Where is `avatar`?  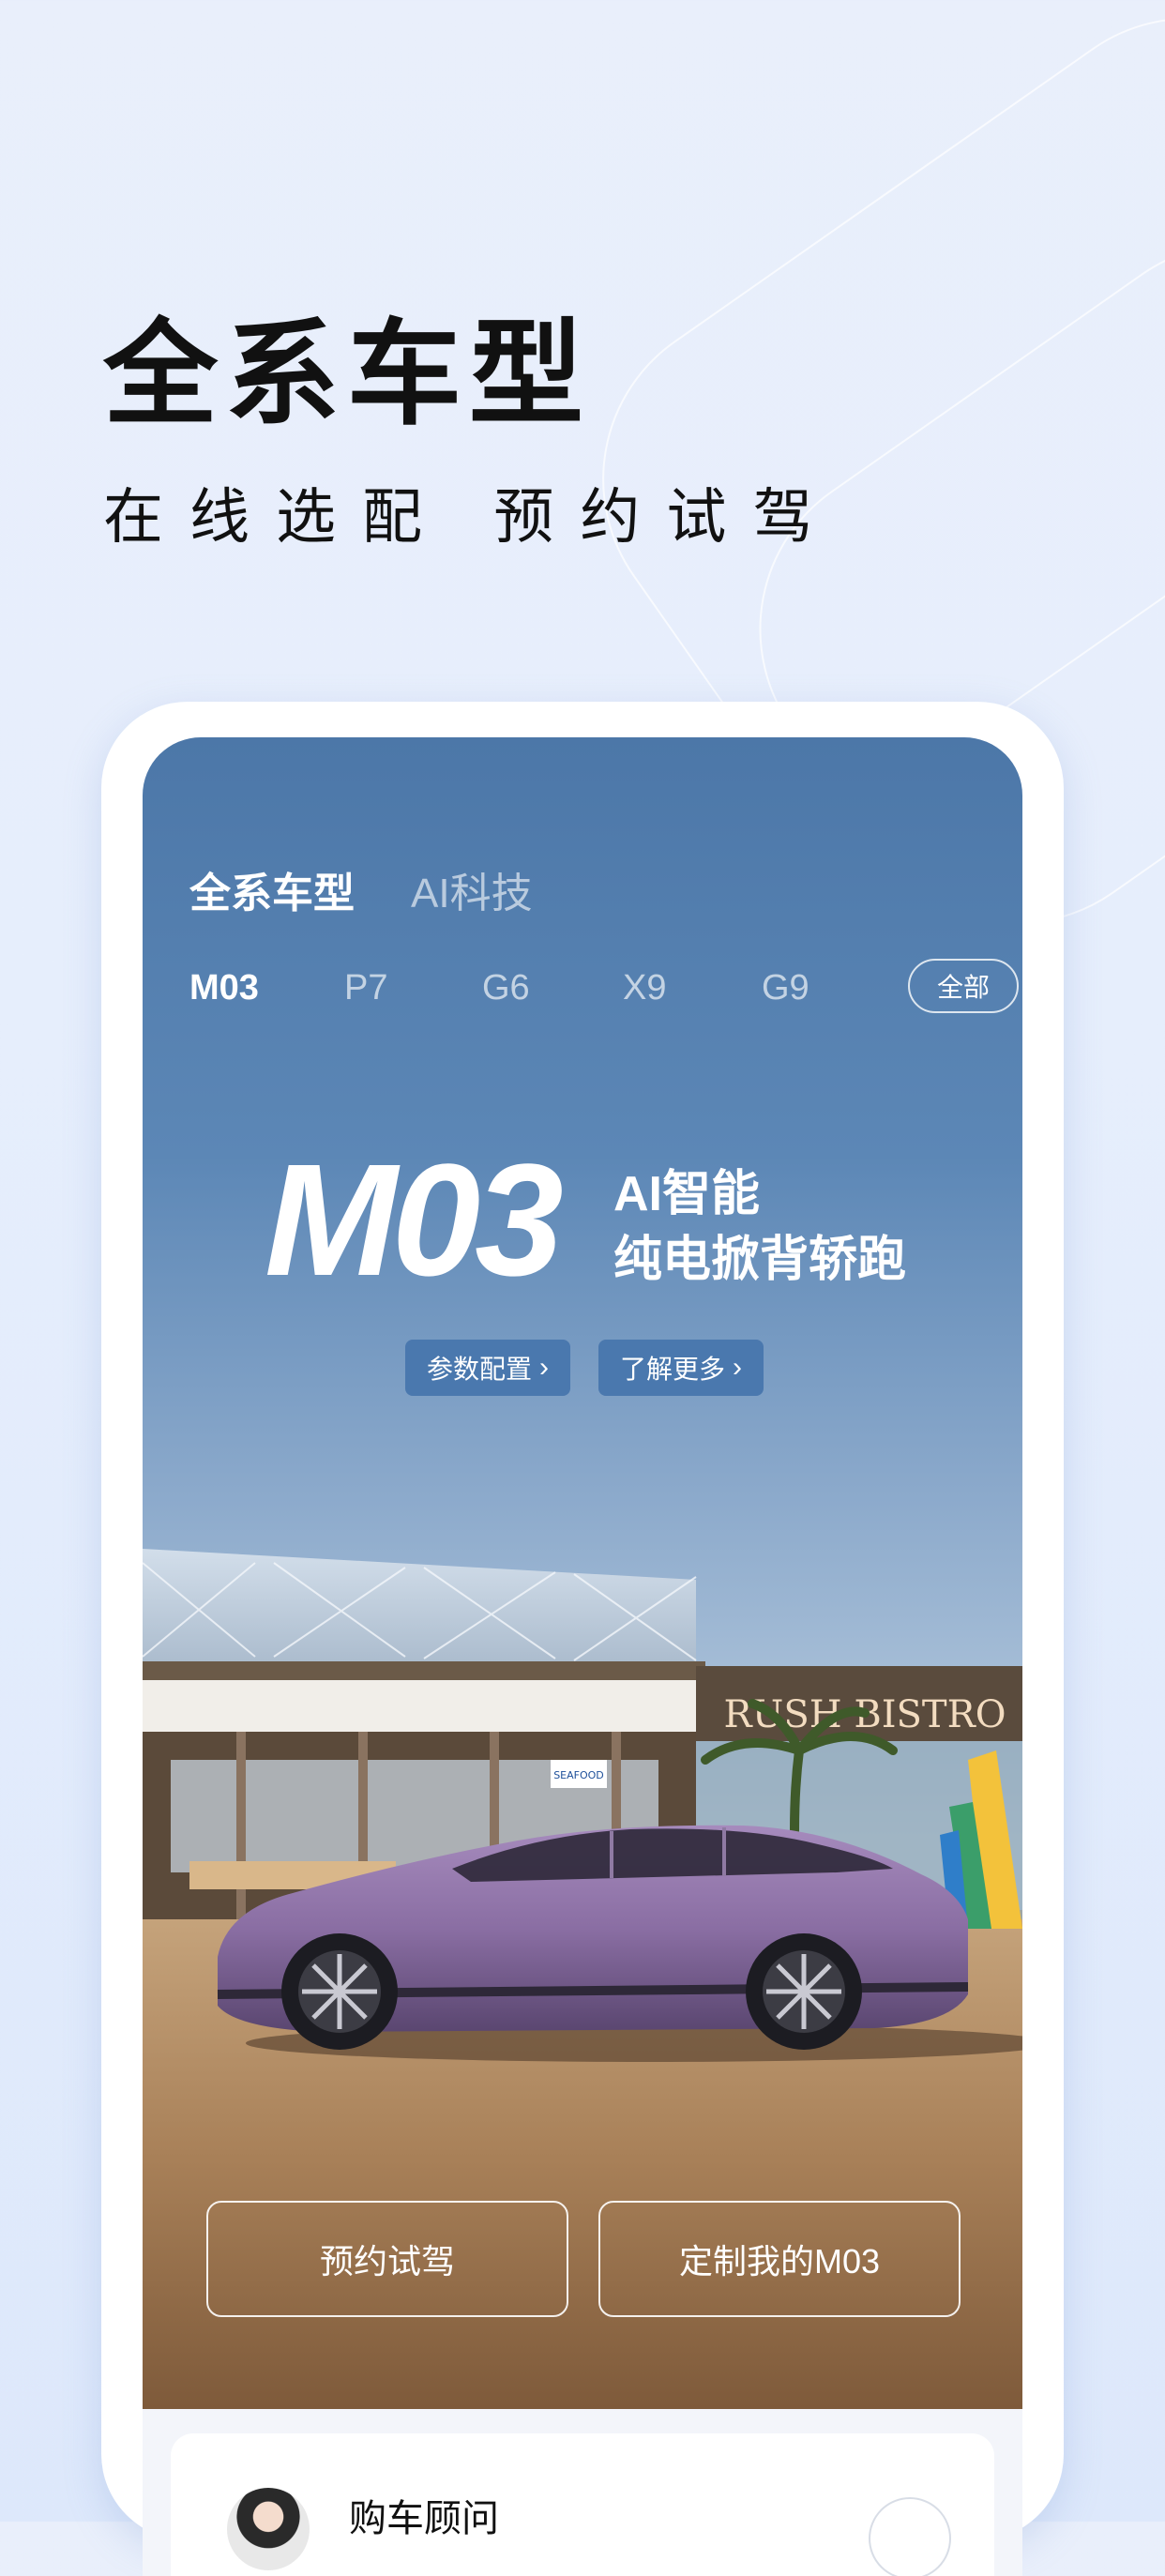
avatar is located at coordinates (268, 2529).